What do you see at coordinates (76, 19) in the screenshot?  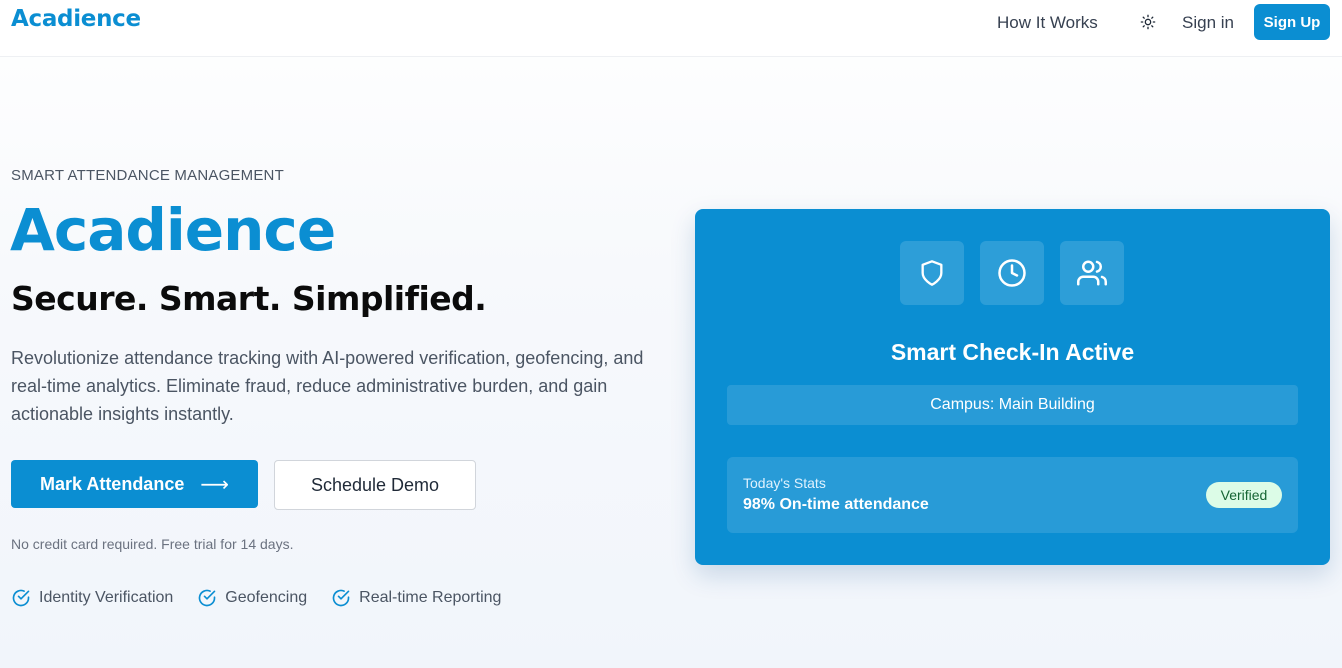 I see `logo: Acadience` at bounding box center [76, 19].